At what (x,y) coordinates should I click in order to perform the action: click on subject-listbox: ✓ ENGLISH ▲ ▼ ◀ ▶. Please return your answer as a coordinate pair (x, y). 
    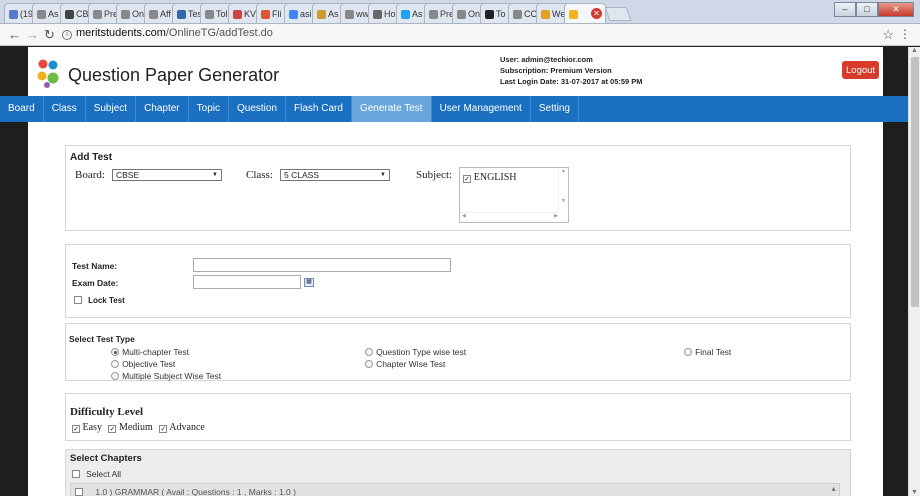
    Looking at the image, I should click on (514, 195).